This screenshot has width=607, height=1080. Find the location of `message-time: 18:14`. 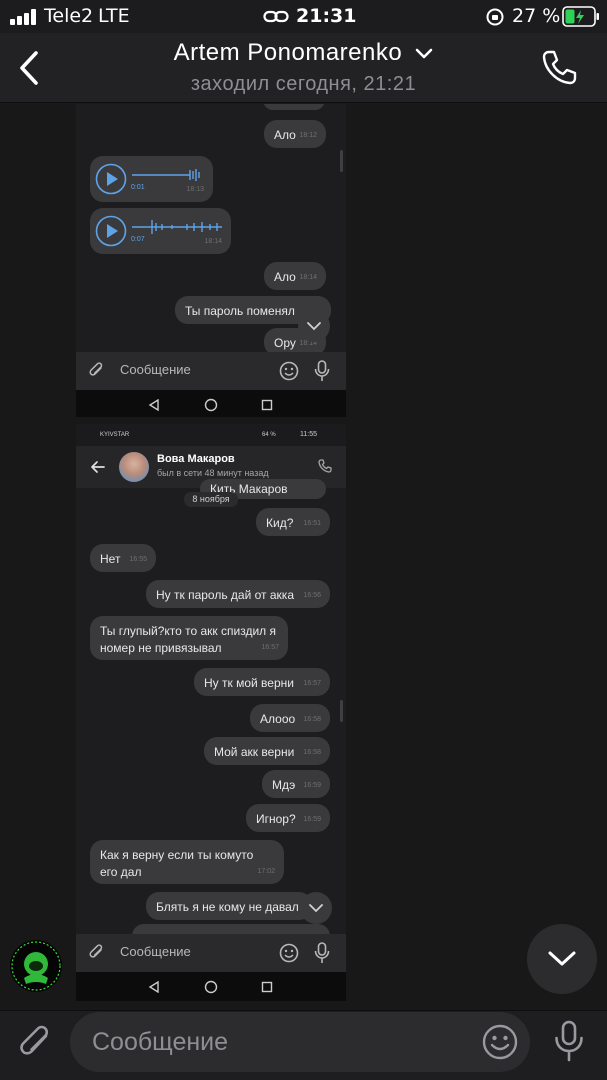

message-time: 18:14 is located at coordinates (213, 241).